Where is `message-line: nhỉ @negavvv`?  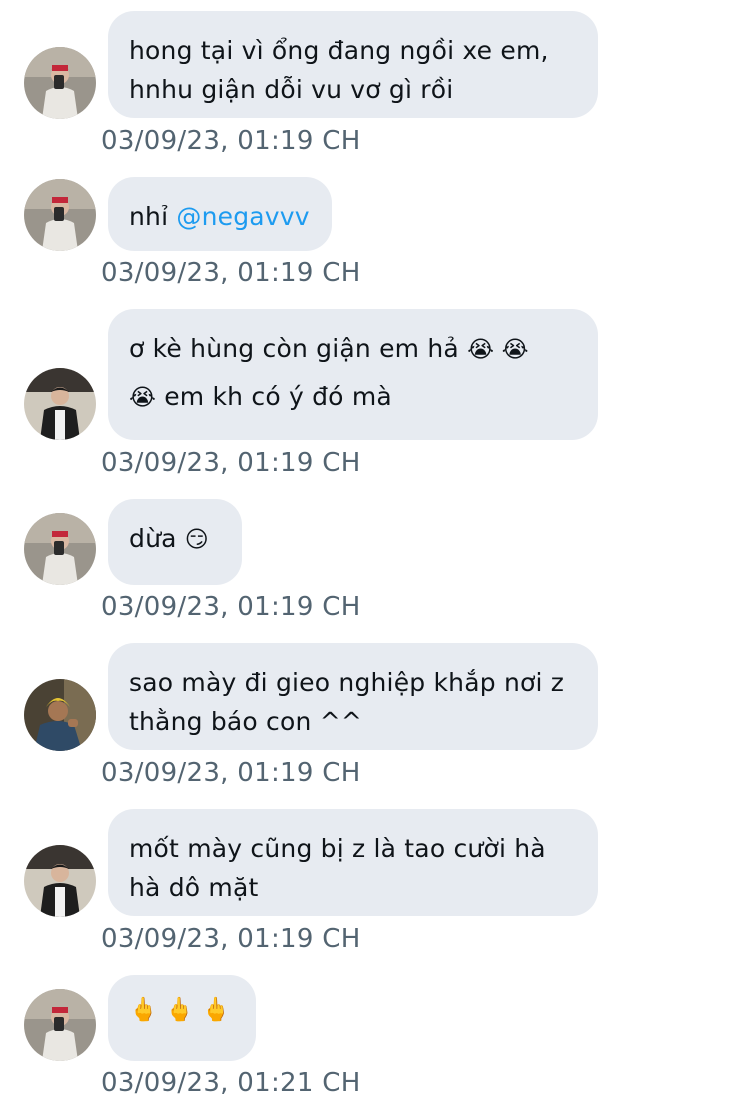 message-line: nhỉ @negavvv is located at coordinates (220, 216).